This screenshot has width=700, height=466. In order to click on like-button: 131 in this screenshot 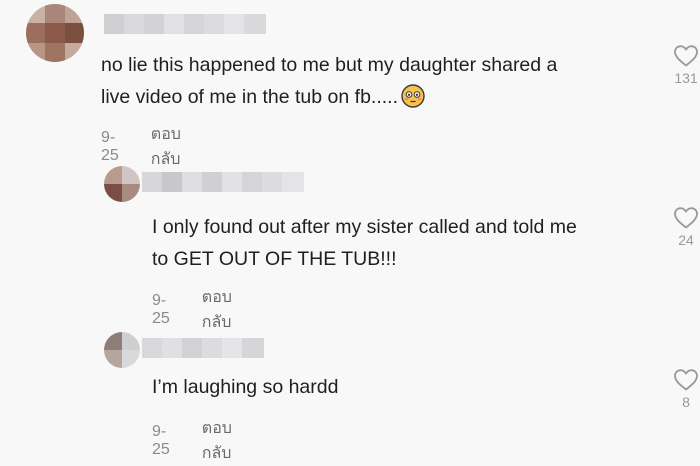, I will do `click(683, 65)`.